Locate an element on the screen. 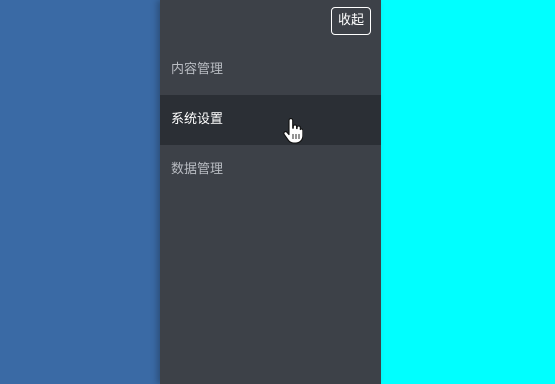 This screenshot has width=555, height=384. collapse-button: 收起 is located at coordinates (351, 21).